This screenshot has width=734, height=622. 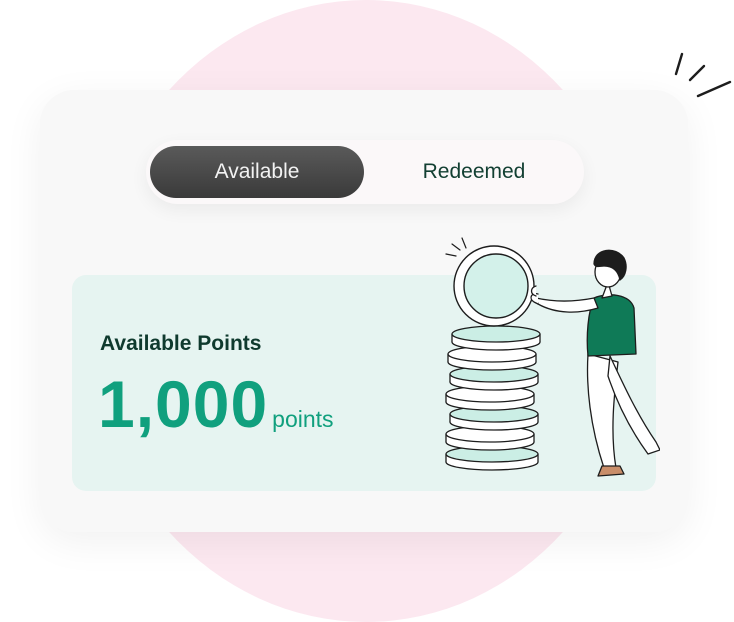 I want to click on points-tab-toggle: Available Redeemed, so click(x=365, y=172).